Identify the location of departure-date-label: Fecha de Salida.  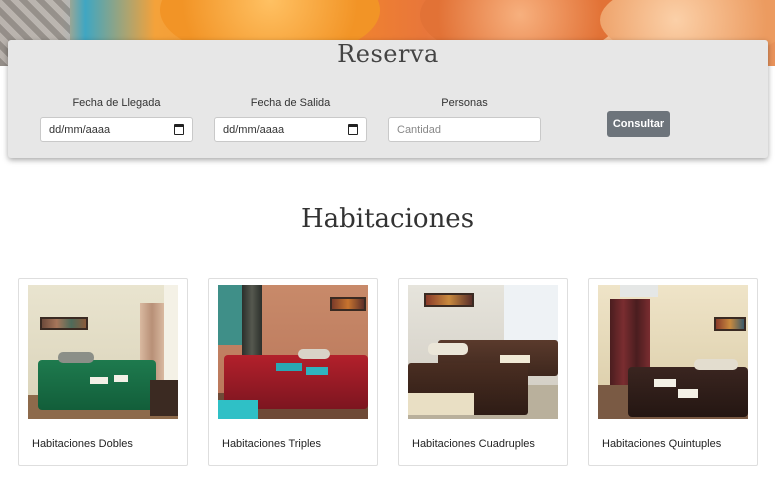
(290, 103).